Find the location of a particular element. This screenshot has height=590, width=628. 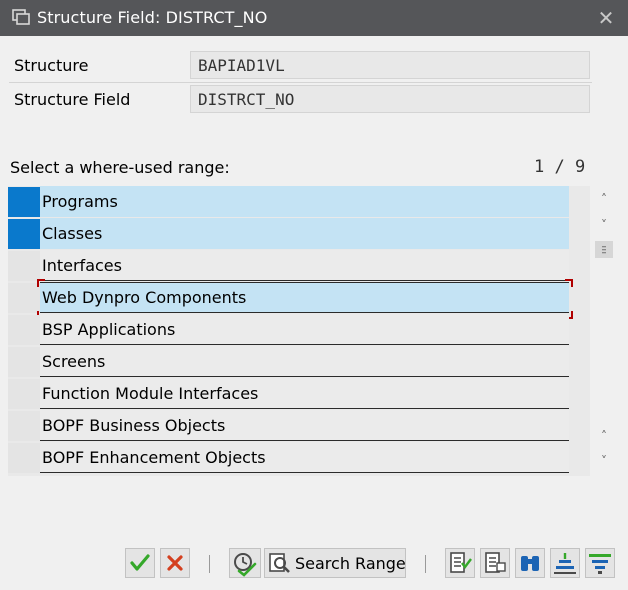

search-range-button: Search Range is located at coordinates (335, 563).